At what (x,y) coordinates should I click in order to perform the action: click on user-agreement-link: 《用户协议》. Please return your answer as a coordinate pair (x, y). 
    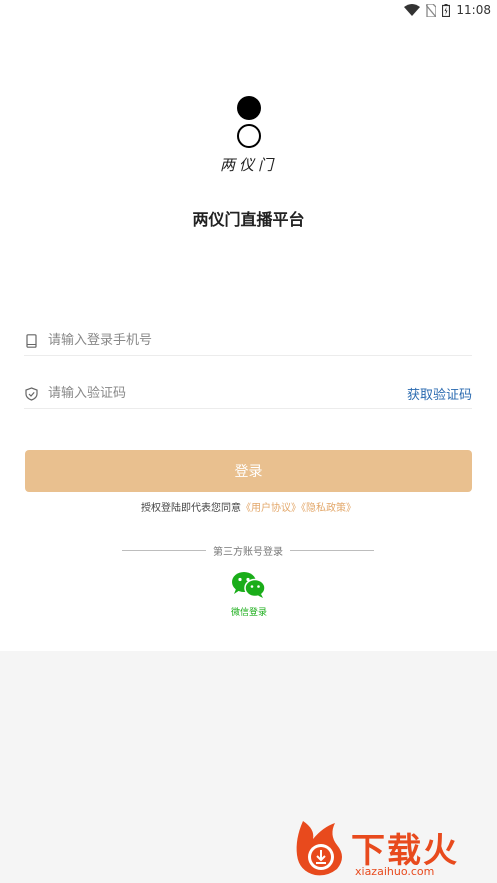
    Looking at the image, I should click on (271, 508).